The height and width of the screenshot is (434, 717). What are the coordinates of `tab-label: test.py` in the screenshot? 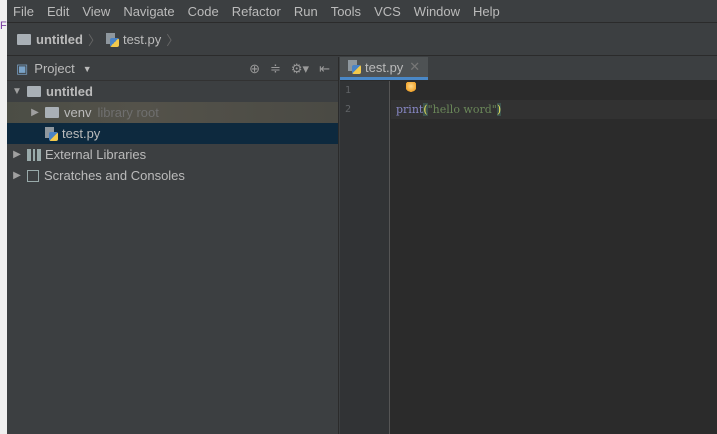 It's located at (384, 67).